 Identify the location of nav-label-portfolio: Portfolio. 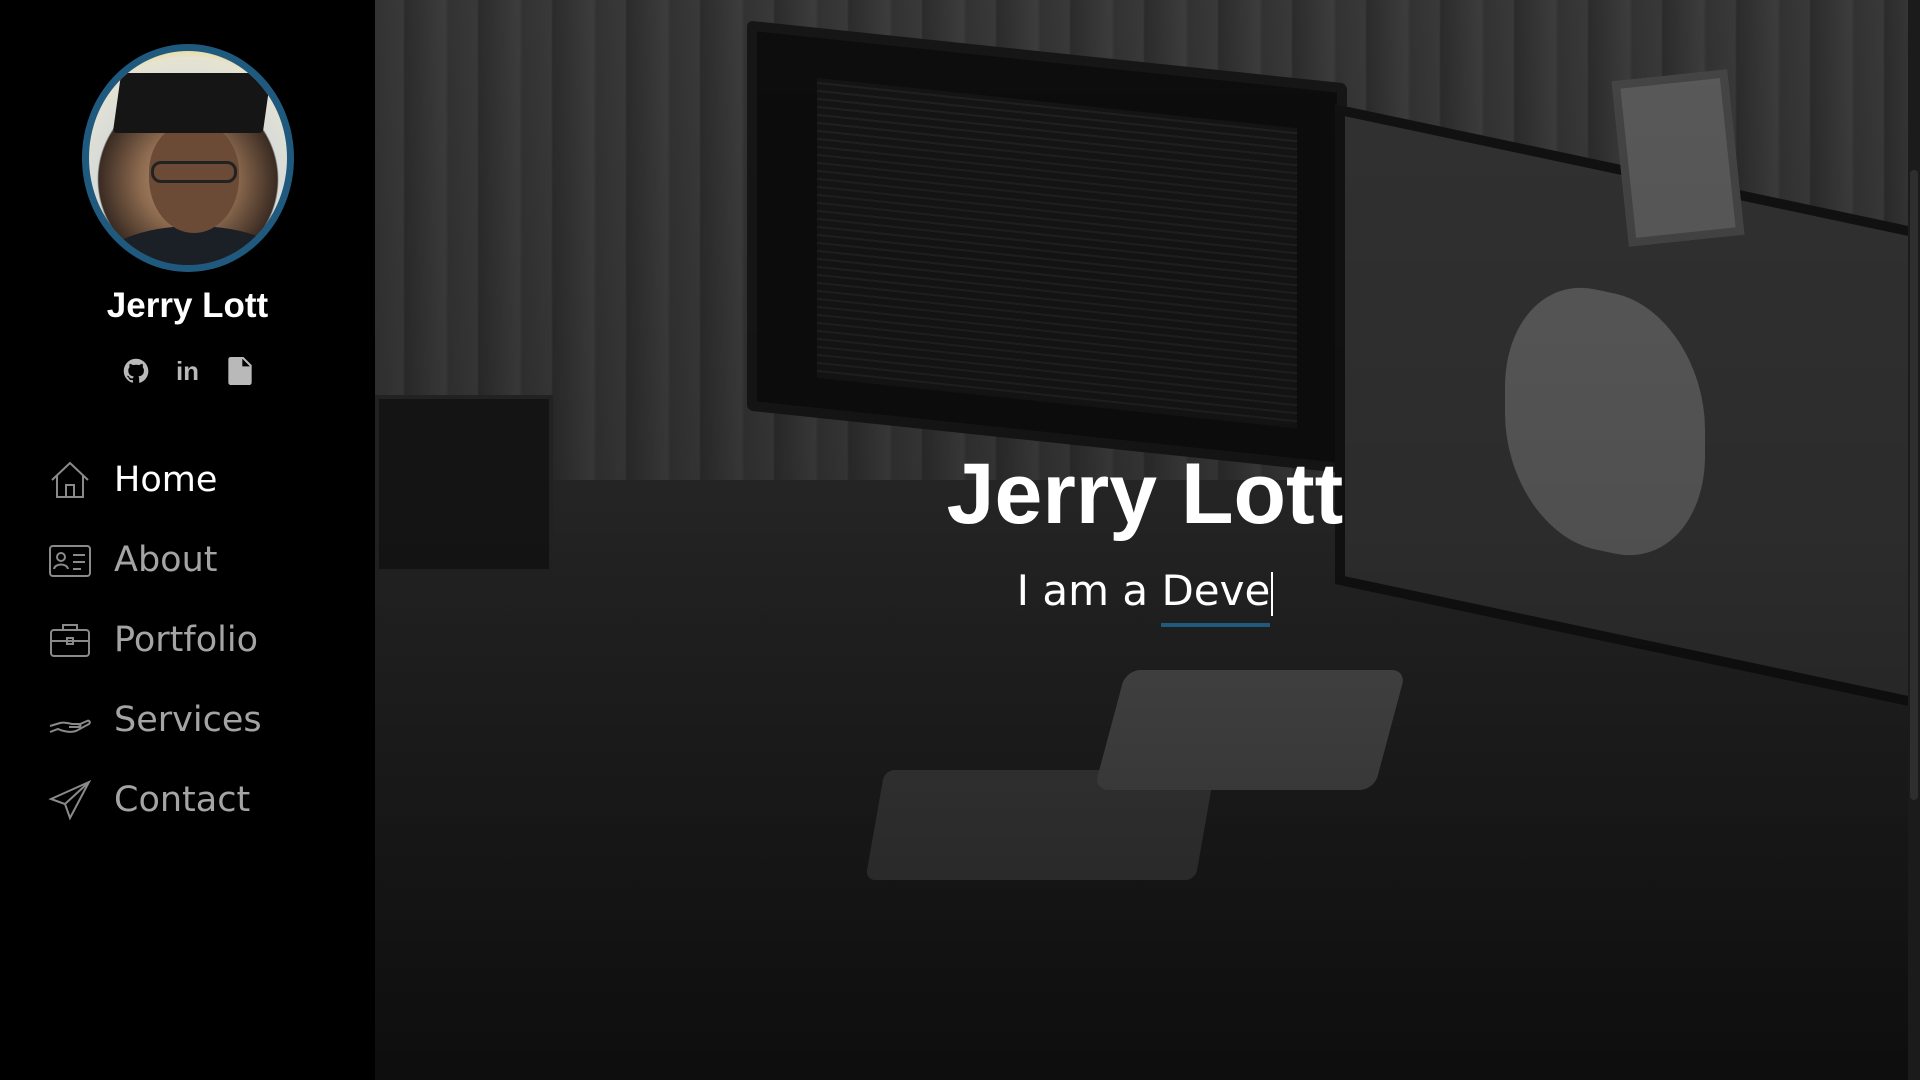
(186, 640).